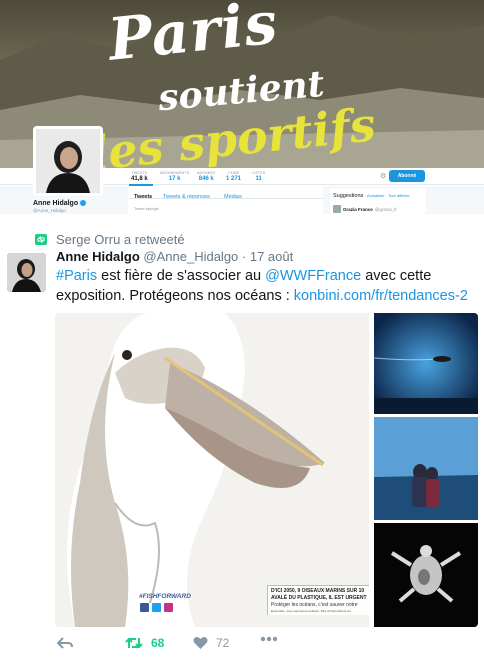 This screenshot has height=661, width=484. Describe the element at coordinates (49, 210) in the screenshot. I see `profile-handle: @Anne_Hidalgo` at that location.